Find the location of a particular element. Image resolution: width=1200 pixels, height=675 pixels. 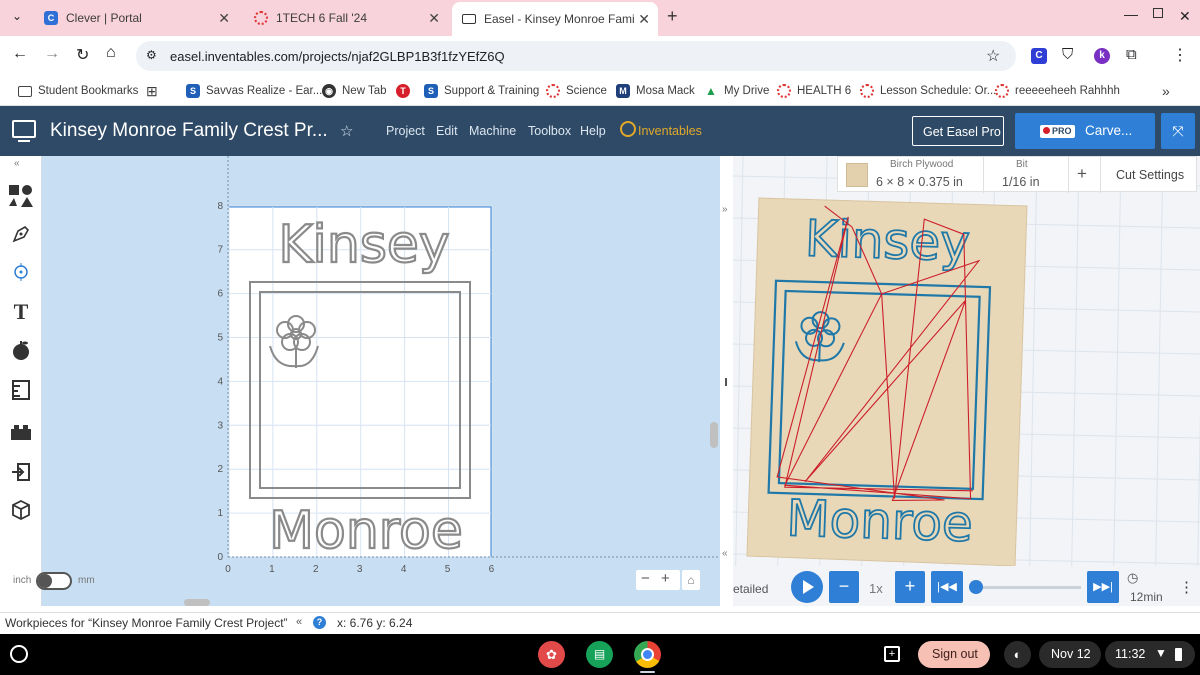

menu-edit: Edit is located at coordinates (447, 131).